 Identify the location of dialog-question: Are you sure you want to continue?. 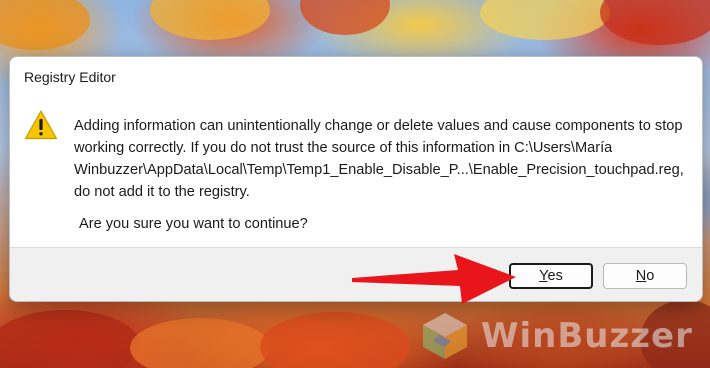
(193, 224).